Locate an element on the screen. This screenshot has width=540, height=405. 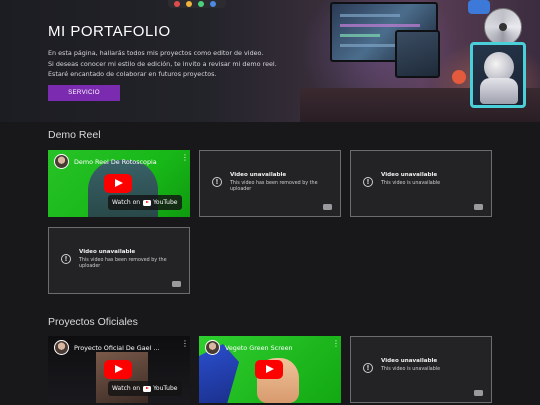
disc-icon is located at coordinates (503, 27).